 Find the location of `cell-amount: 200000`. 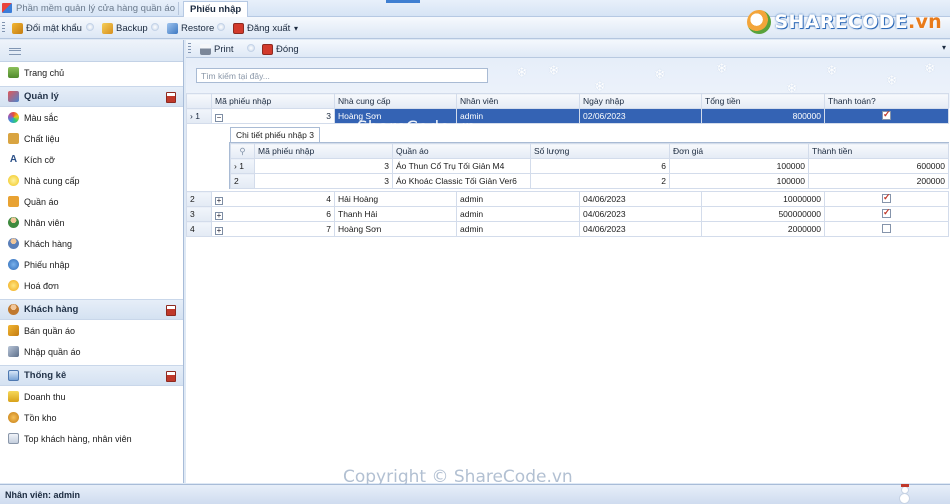

cell-amount: 200000 is located at coordinates (878, 181).